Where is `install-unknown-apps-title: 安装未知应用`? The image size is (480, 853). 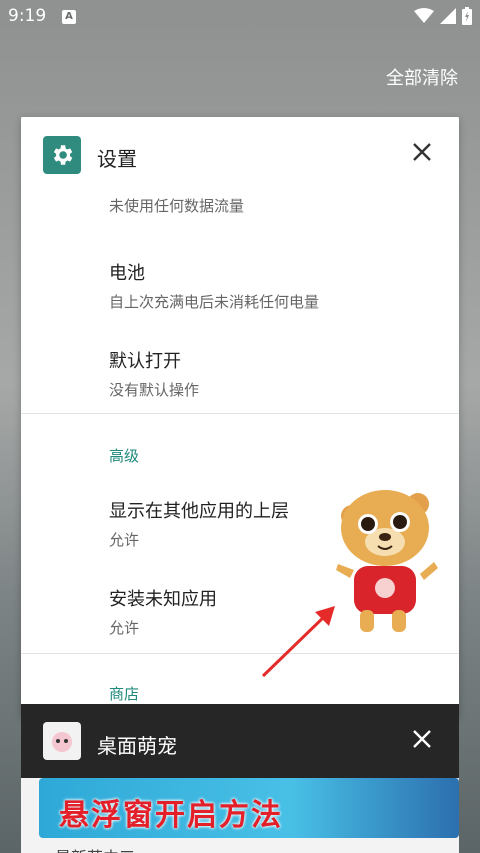
install-unknown-apps-title: 安装未知应用 is located at coordinates (163, 599).